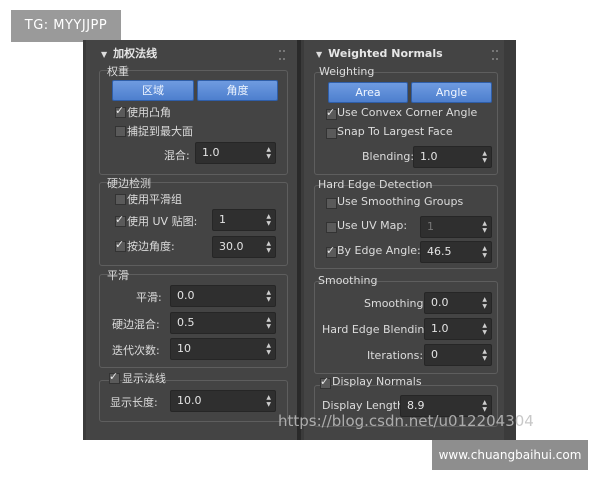  I want to click on left-hard-blend-value: 0.5, so click(186, 322).